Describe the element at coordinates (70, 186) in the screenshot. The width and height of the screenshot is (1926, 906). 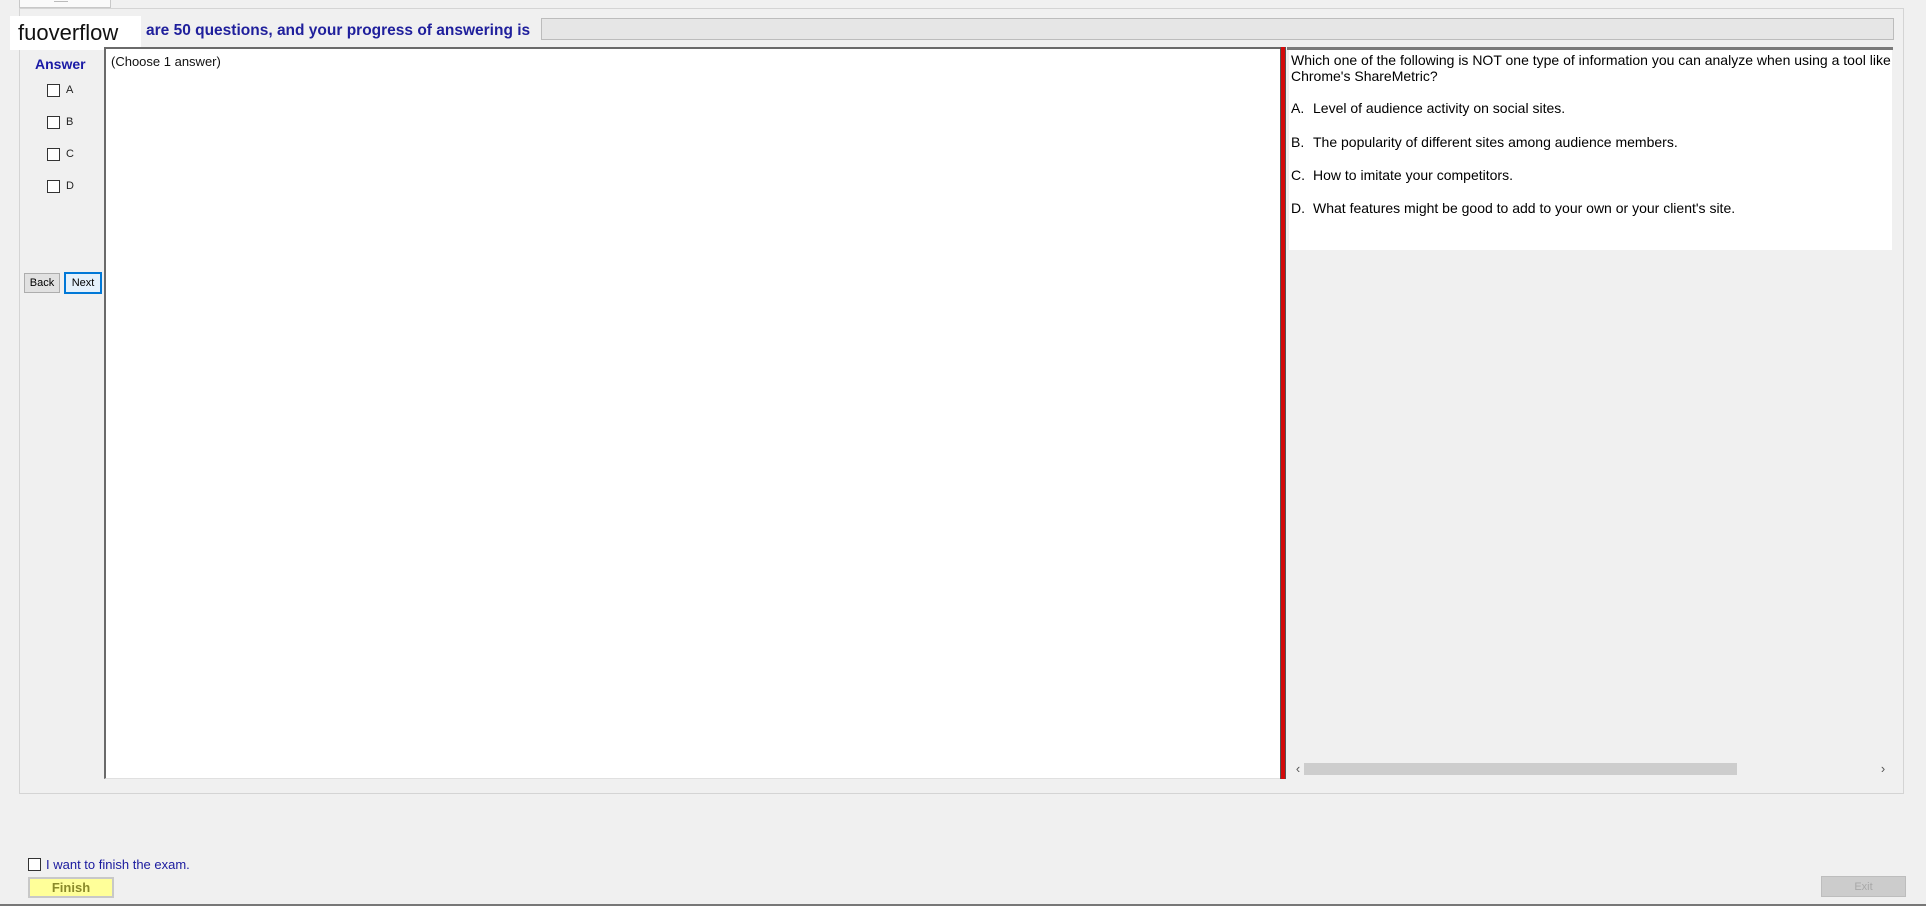
I see `answer-option-label: D` at that location.